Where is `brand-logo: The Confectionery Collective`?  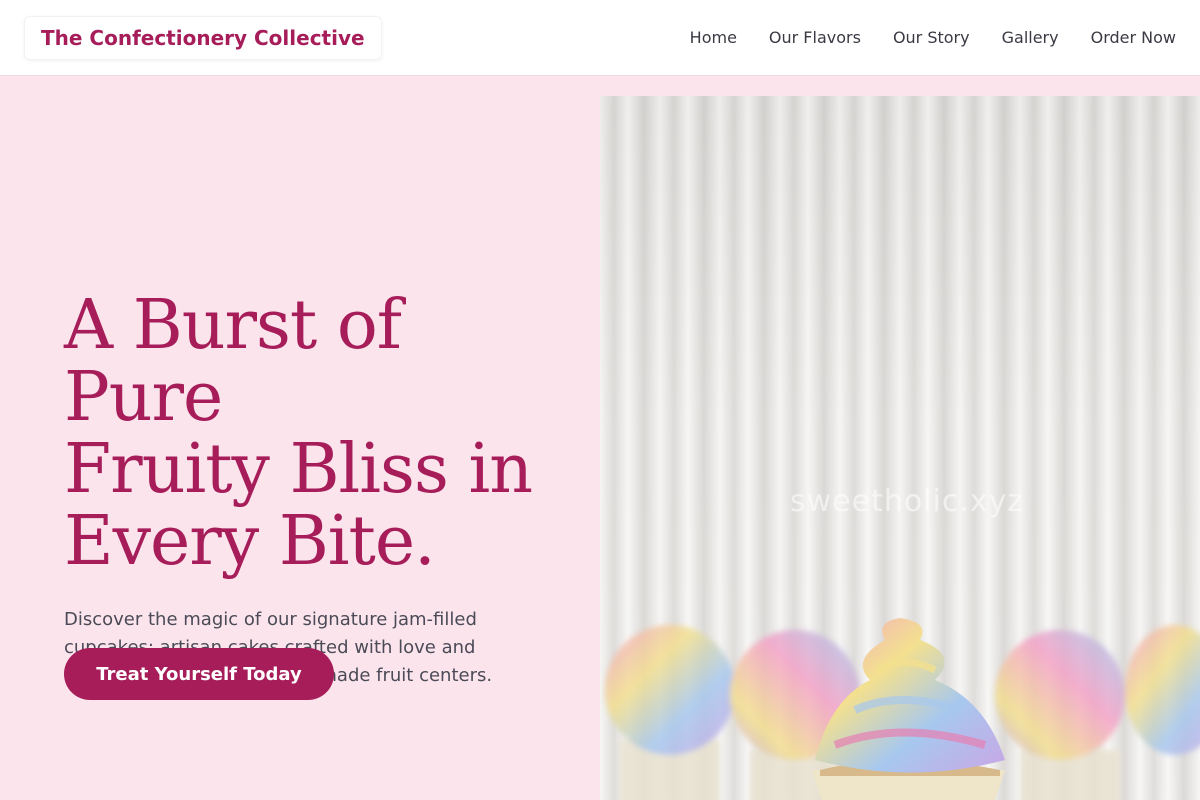
brand-logo: The Confectionery Collective is located at coordinates (203, 37).